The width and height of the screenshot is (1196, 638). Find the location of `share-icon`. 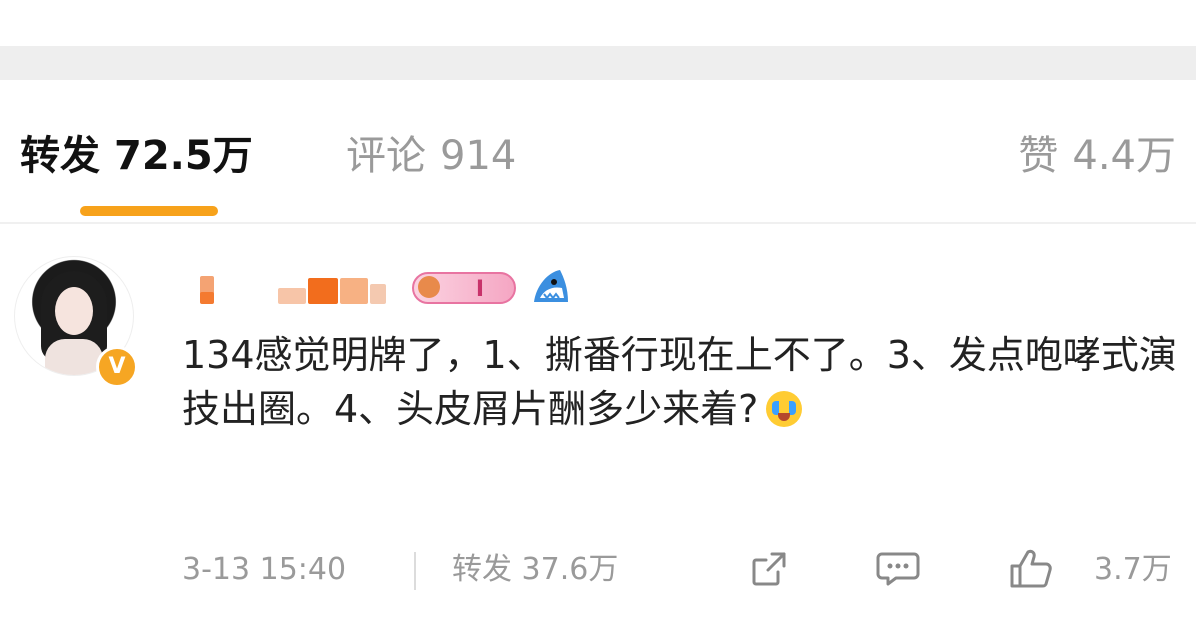

share-icon is located at coordinates (769, 569).